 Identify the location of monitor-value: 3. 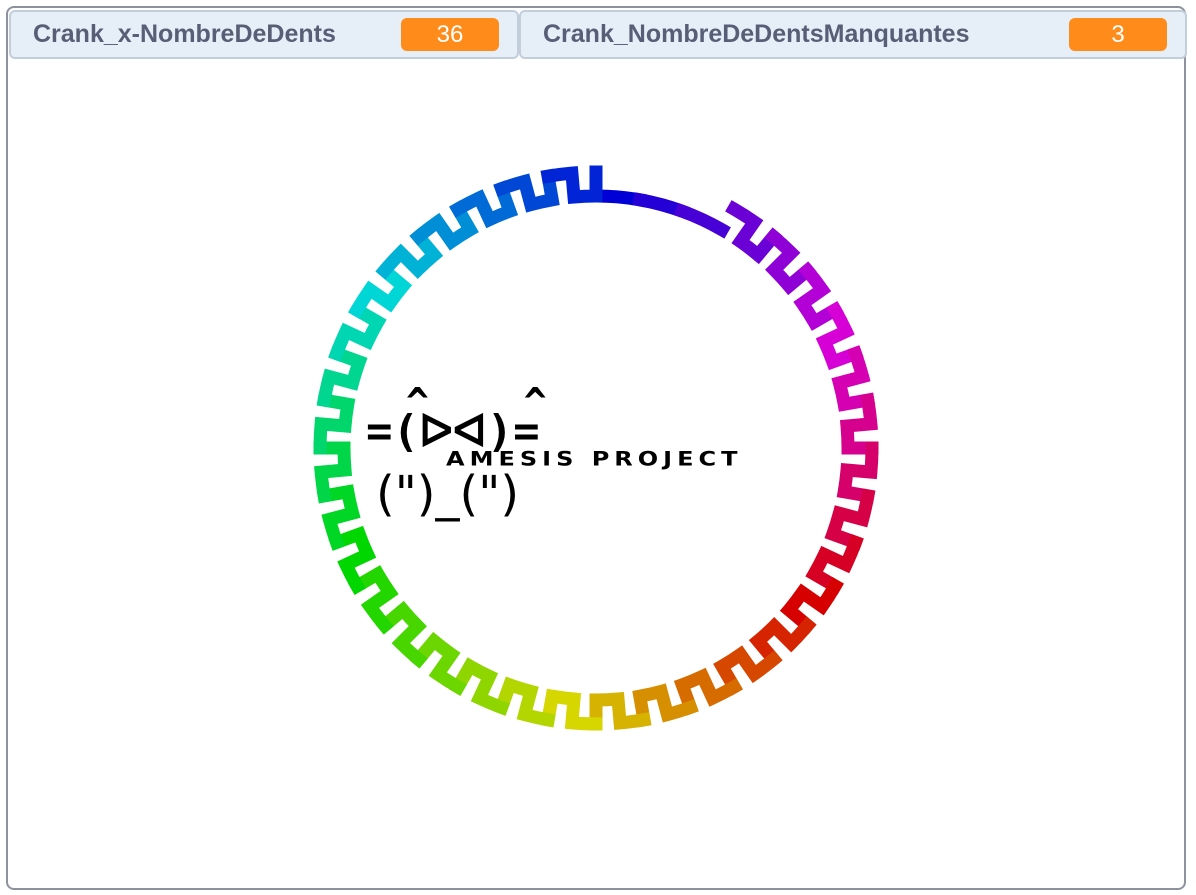
(1118, 34).